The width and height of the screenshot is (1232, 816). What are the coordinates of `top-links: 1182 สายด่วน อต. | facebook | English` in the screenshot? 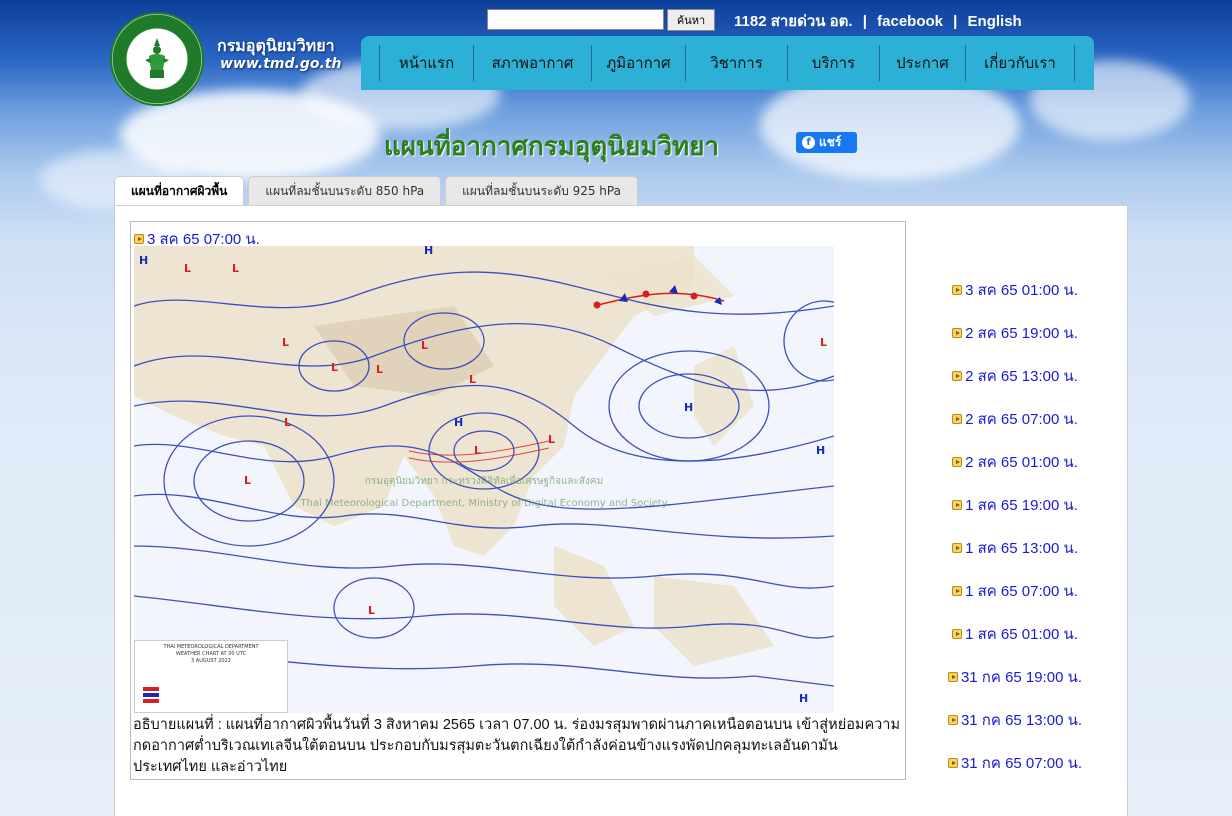 It's located at (881, 21).